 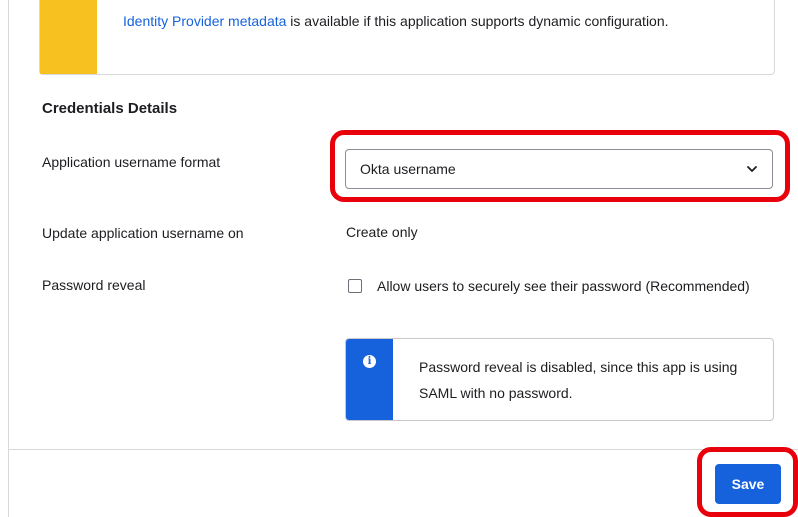 What do you see at coordinates (94, 285) in the screenshot?
I see `password-reveal-label: Password reveal` at bounding box center [94, 285].